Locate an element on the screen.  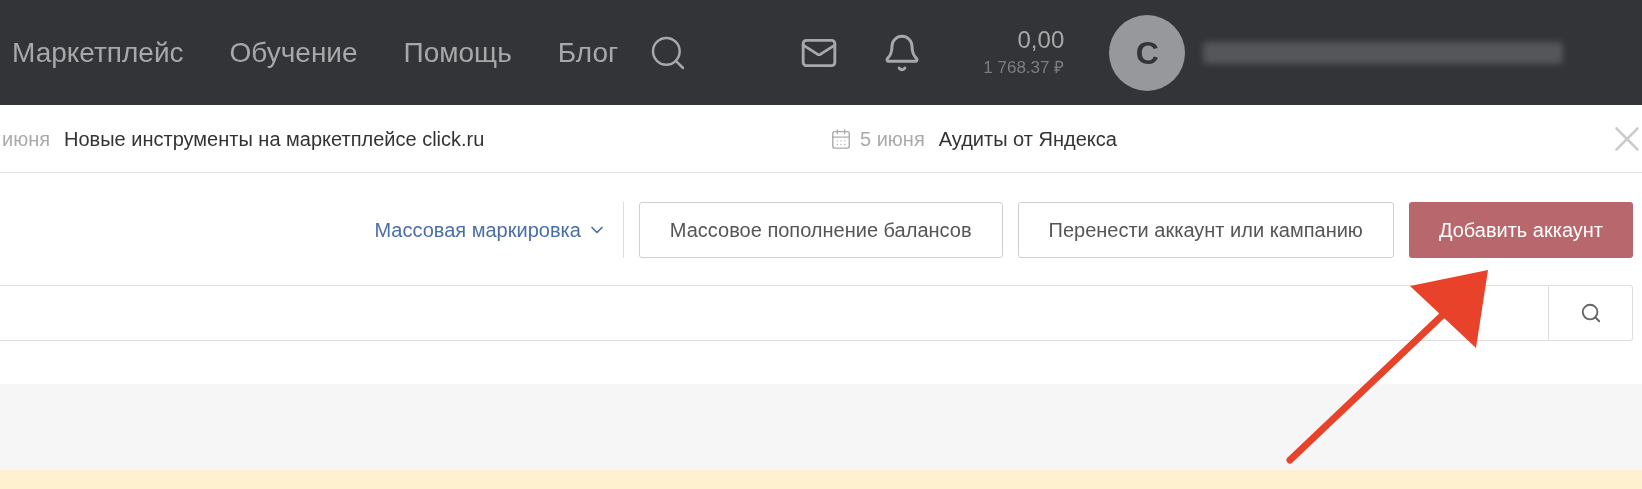
toolbar-button: Добавить аккаунт is located at coordinates (1520, 230).